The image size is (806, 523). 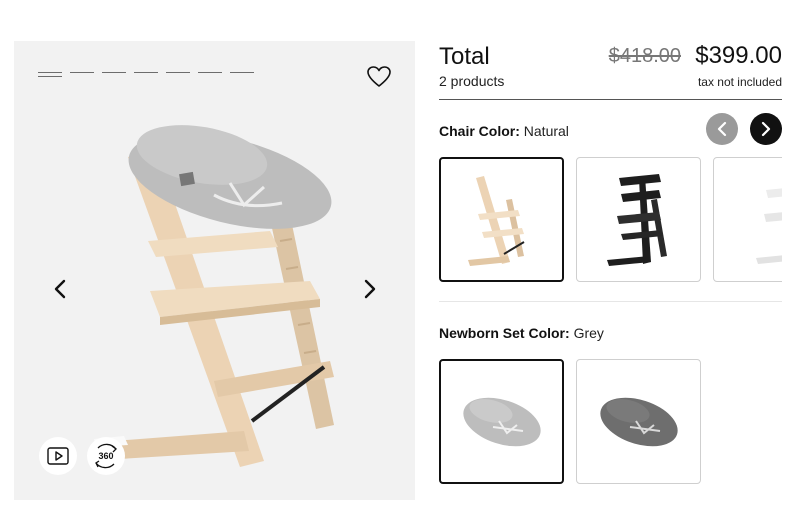 I want to click on chair-colors-next-button, so click(x=766, y=129).